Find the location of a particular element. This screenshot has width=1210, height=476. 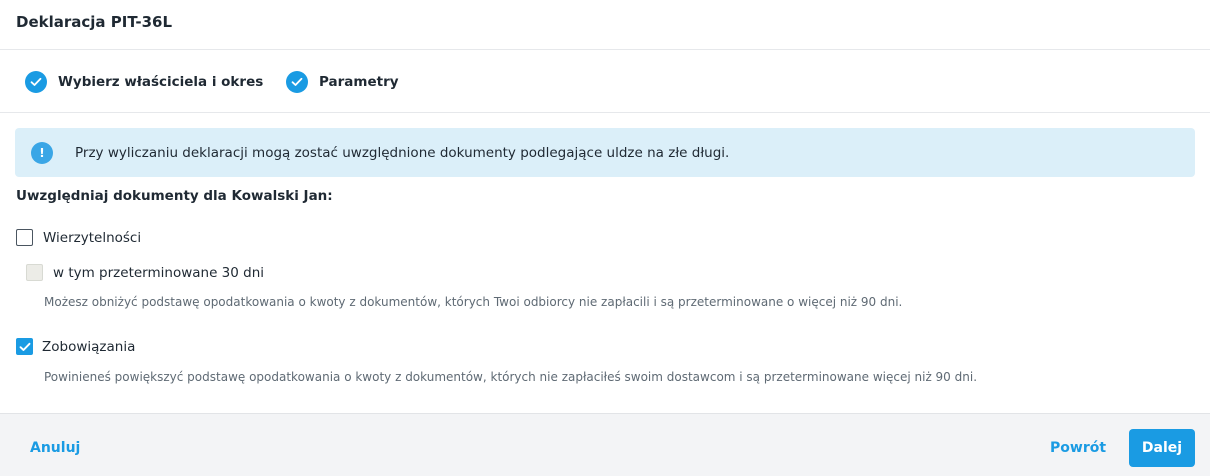

back-button: Powrót is located at coordinates (1078, 448).